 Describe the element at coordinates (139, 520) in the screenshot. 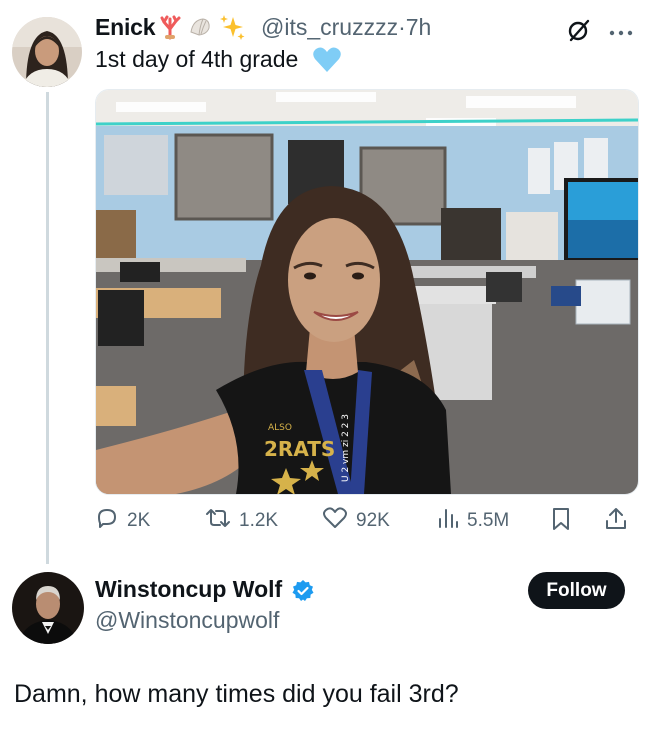

I see `reply-count: 2K` at that location.